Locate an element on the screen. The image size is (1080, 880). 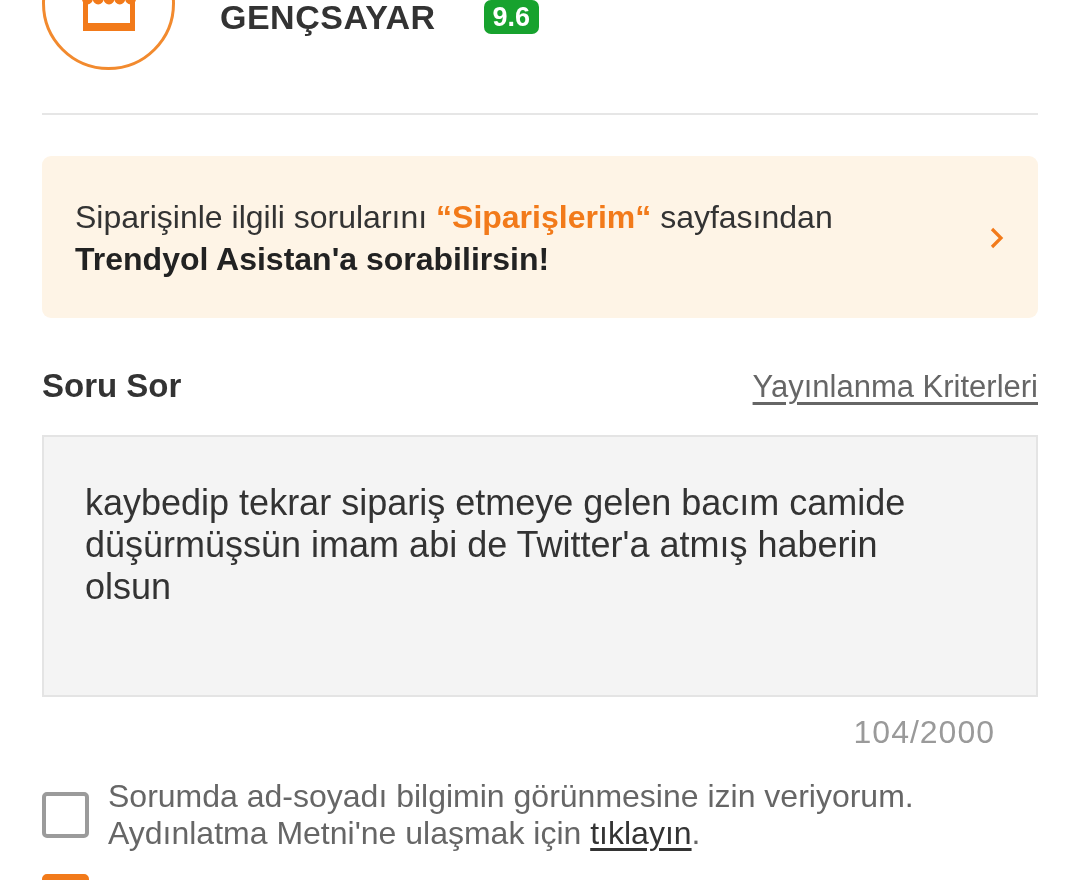
criteria-link: Yayınlanma Kriterleri is located at coordinates (895, 387).